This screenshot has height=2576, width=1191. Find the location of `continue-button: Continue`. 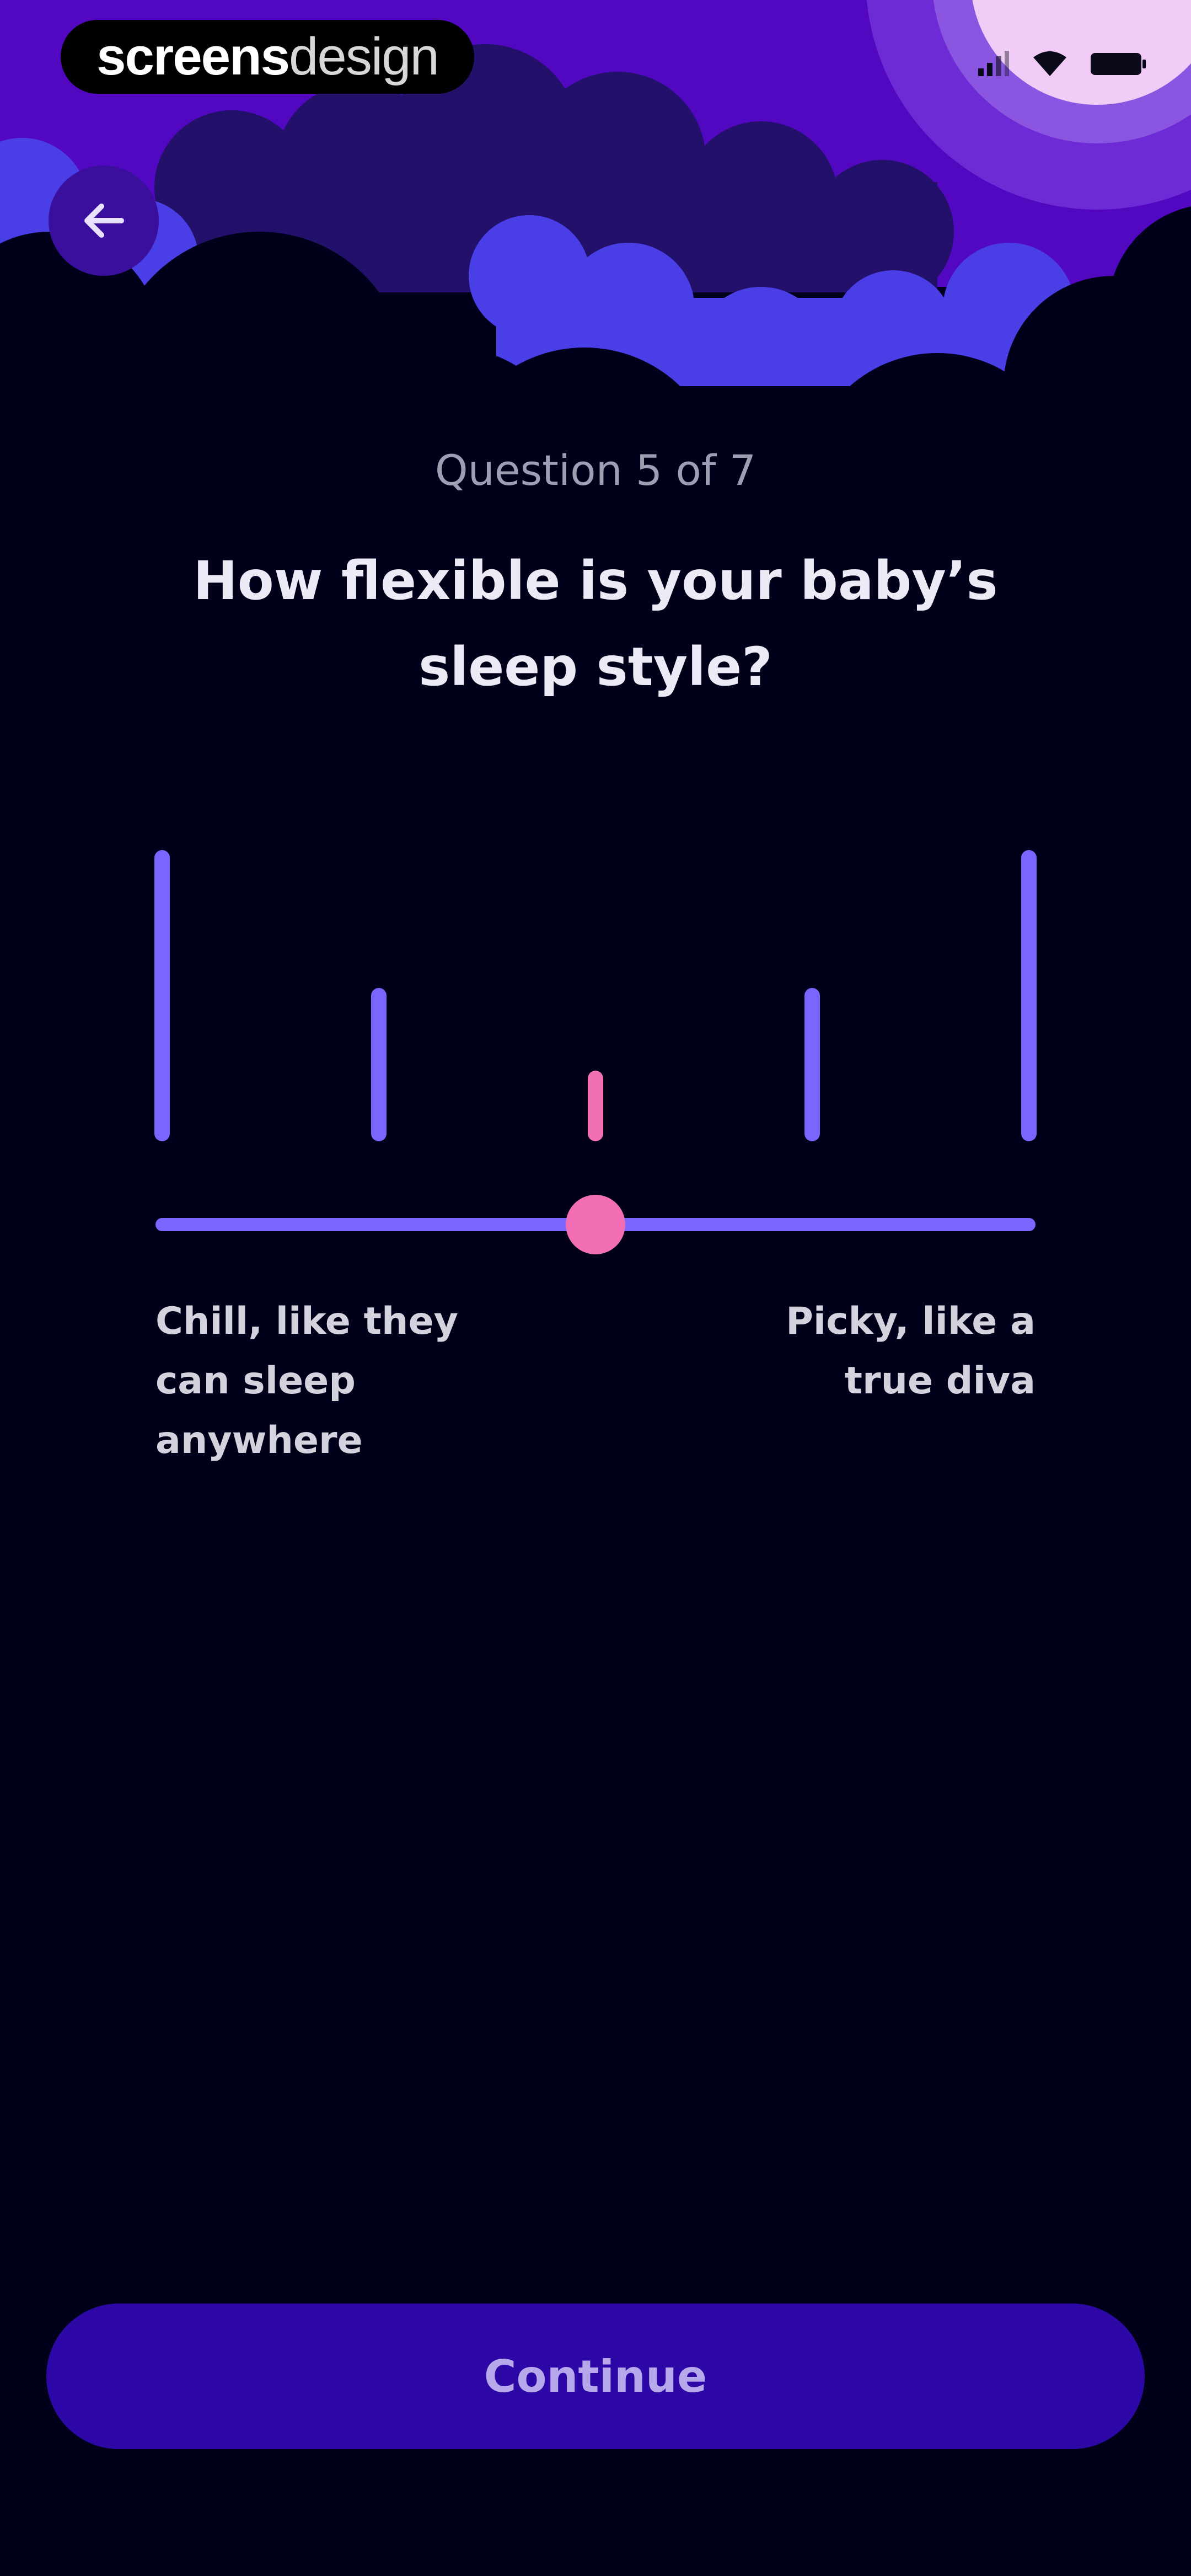

continue-button: Continue is located at coordinates (595, 2376).